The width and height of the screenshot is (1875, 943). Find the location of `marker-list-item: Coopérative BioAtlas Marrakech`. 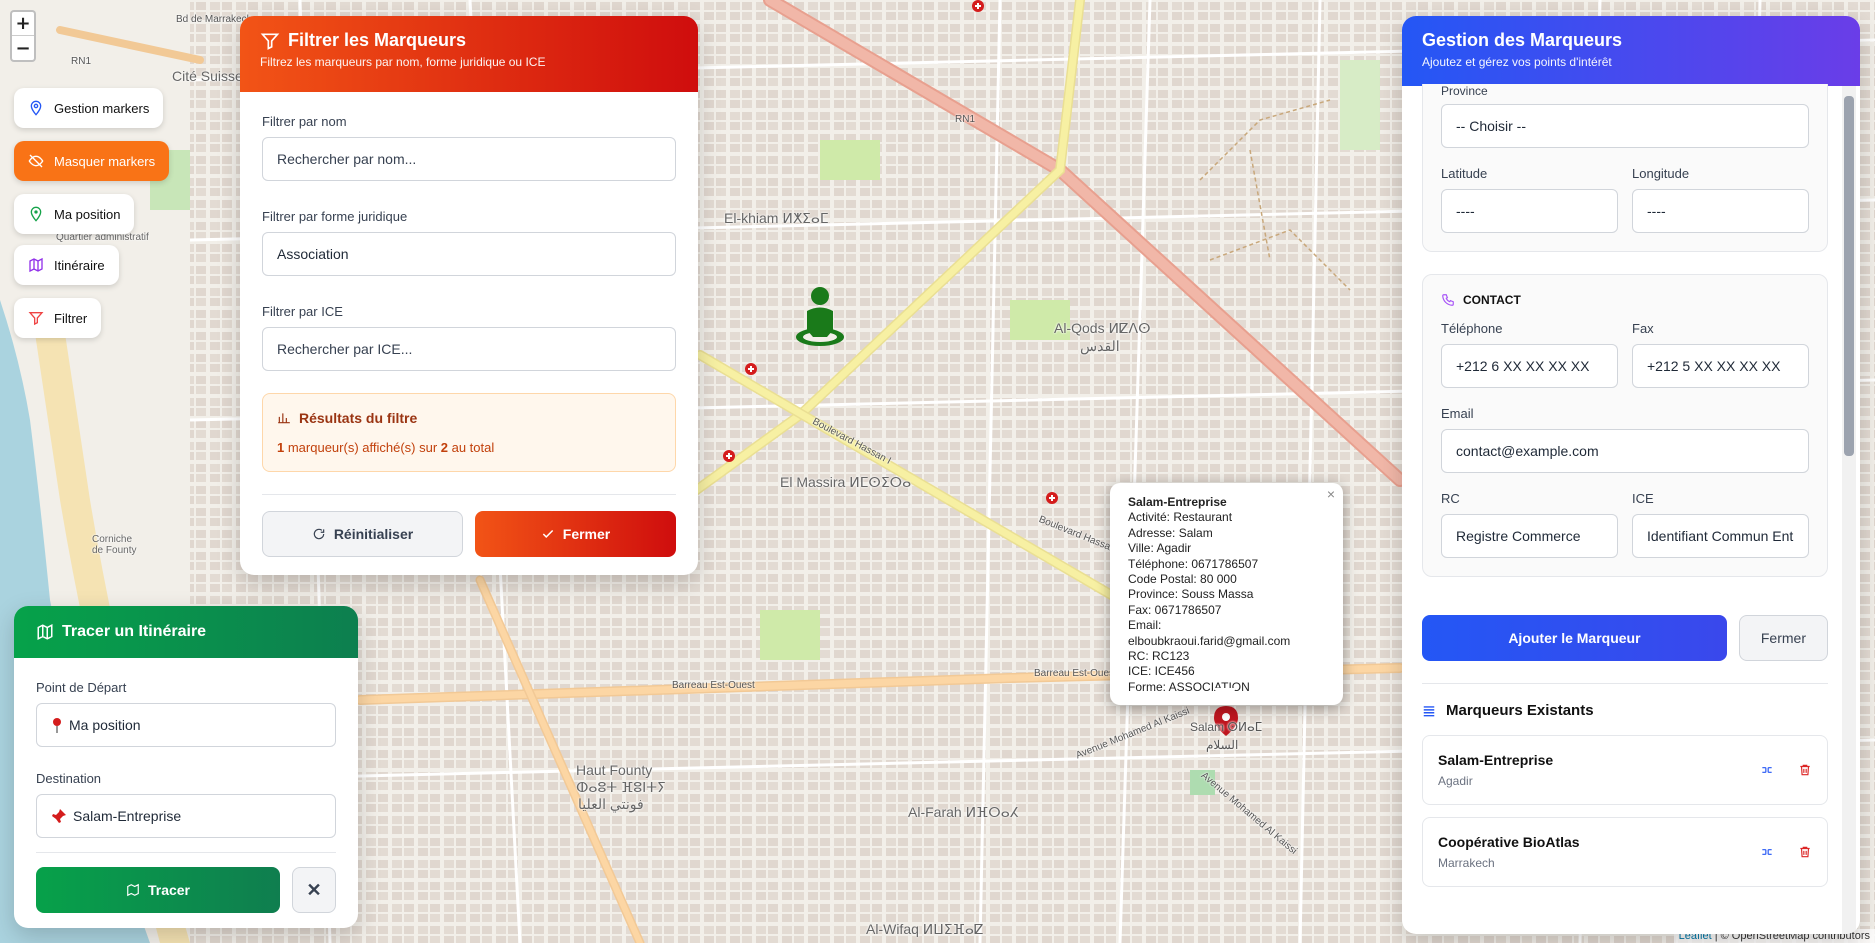

marker-list-item: Coopérative BioAtlas Marrakech is located at coordinates (1625, 852).